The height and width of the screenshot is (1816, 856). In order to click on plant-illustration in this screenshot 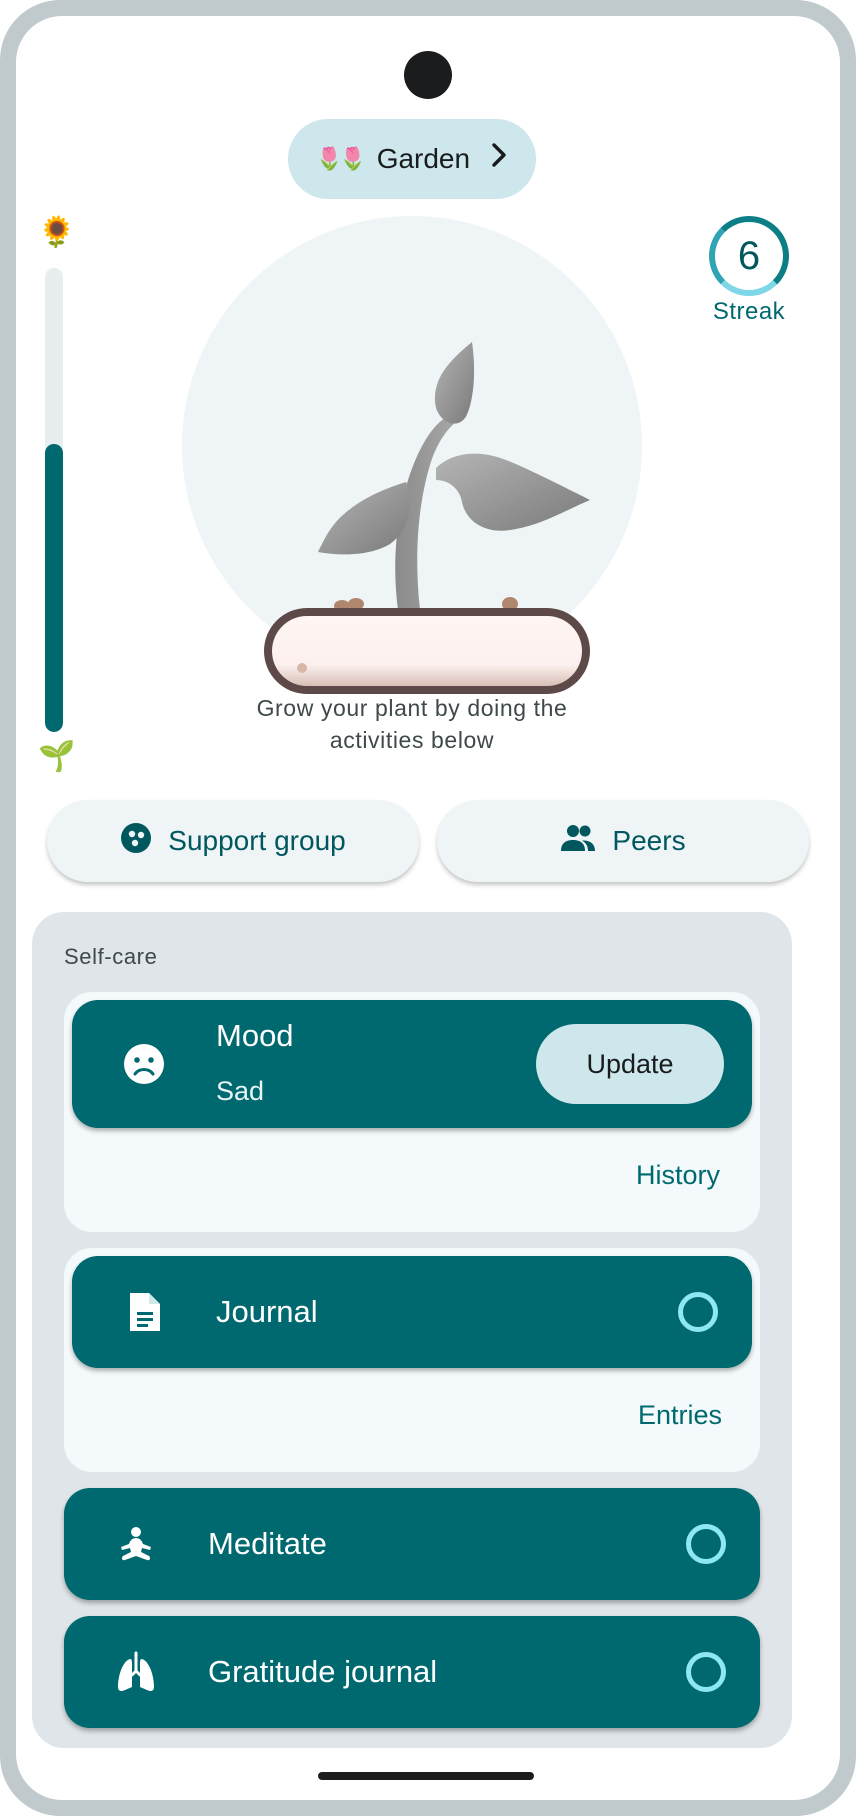, I will do `click(427, 518)`.